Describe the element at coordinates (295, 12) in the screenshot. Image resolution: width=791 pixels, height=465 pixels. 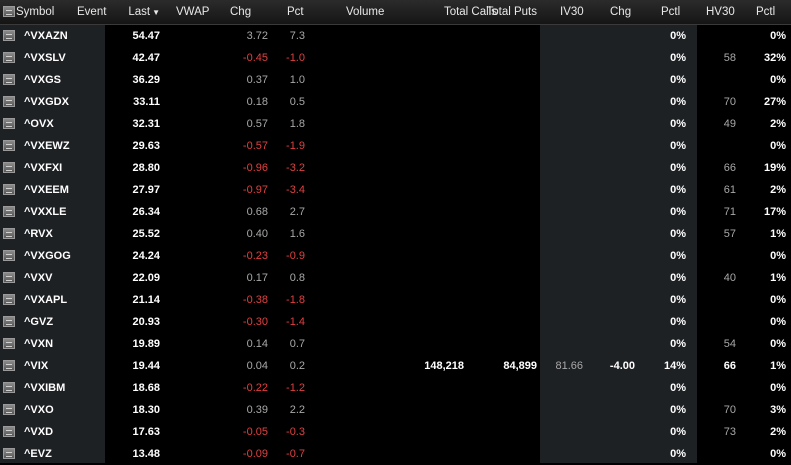
I see `column-header-pct: Pct` at that location.